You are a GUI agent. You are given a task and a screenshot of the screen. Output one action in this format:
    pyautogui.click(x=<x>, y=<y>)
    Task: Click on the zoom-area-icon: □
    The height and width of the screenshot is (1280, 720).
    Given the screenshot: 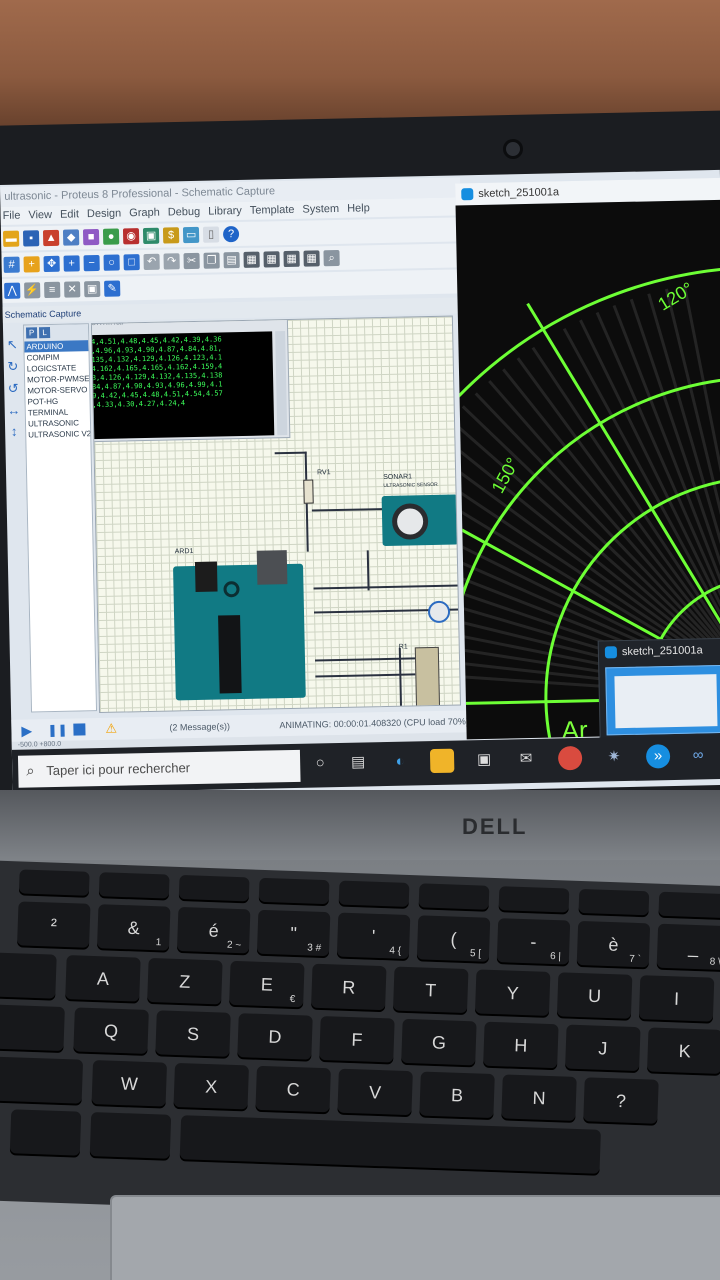 What is the action you would take?
    pyautogui.click(x=131, y=262)
    